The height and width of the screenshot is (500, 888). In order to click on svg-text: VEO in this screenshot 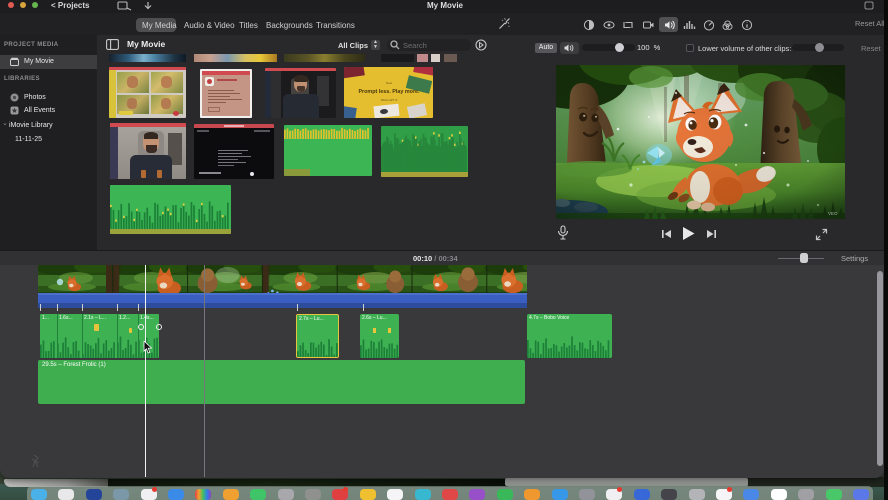, I will do `click(833, 213)`.